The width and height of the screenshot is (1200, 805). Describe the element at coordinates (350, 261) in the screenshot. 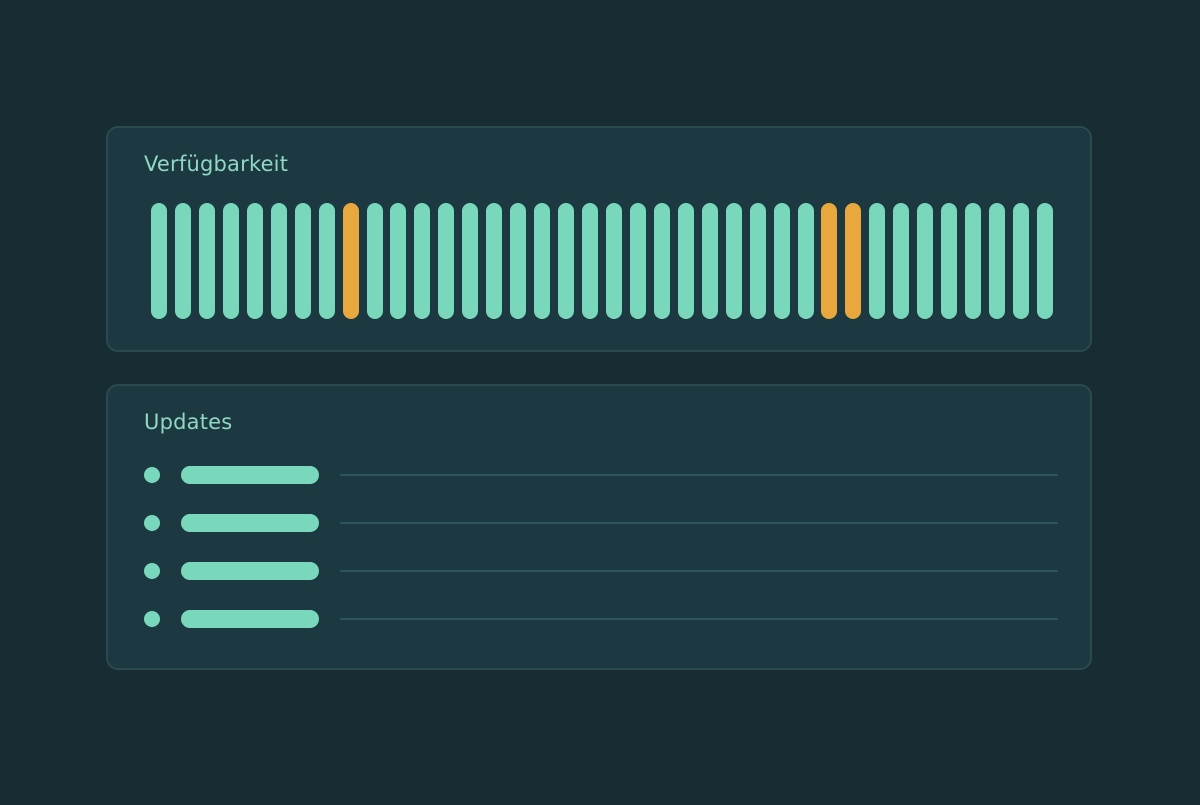

I see `availability-bar-9-degraded` at that location.